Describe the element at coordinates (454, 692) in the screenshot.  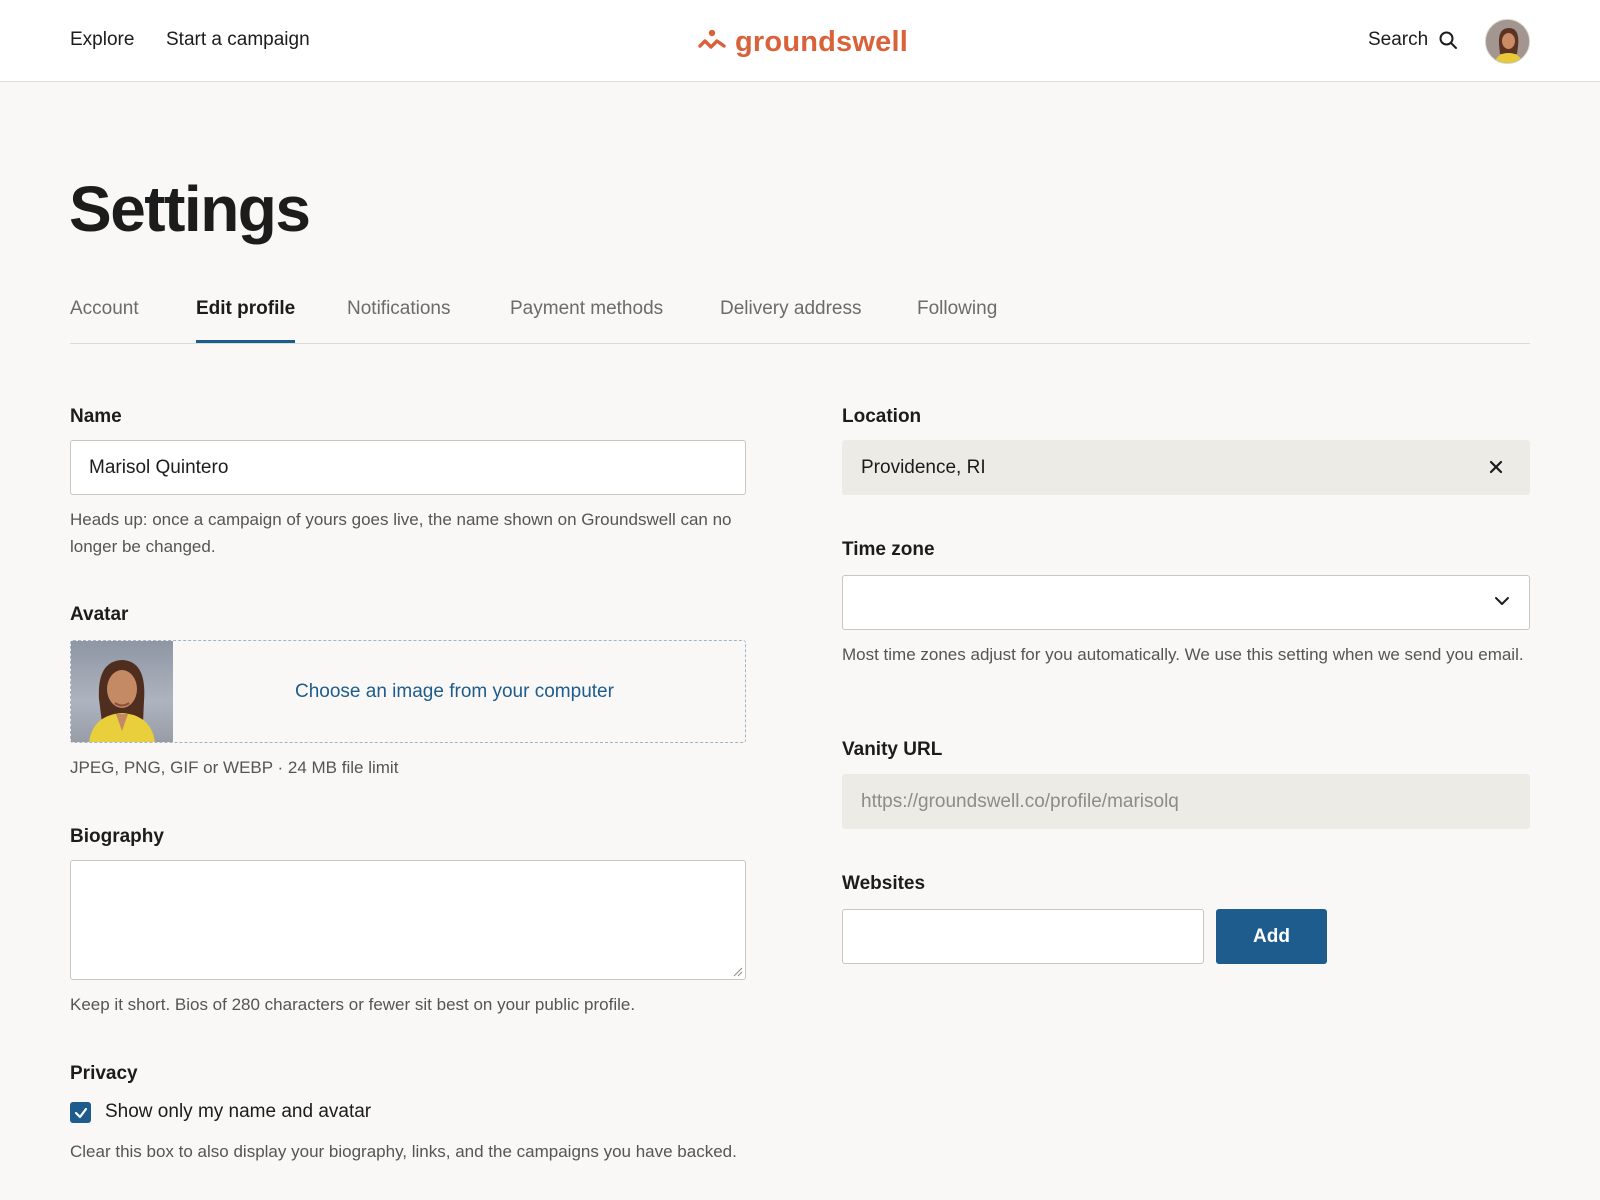
I see `choose-image-link: Choose an image from your computer` at that location.